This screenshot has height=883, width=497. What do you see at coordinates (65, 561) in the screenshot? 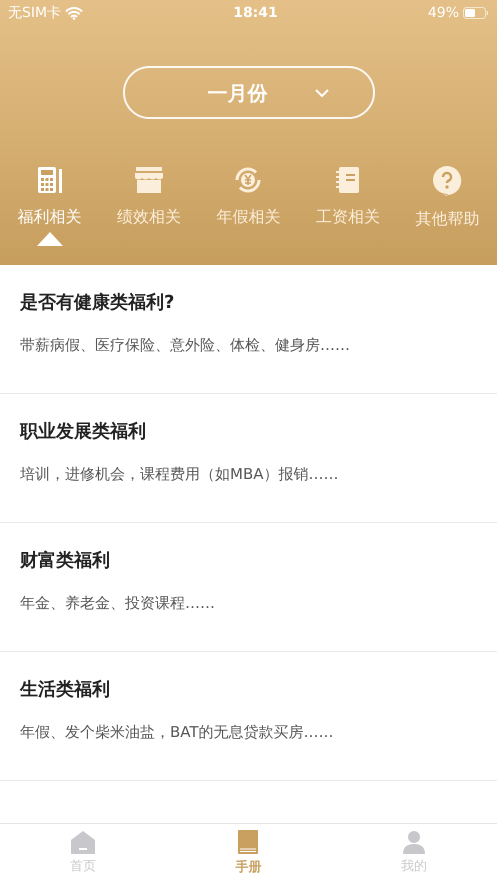
I see `faq-title: 财富类福利` at bounding box center [65, 561].